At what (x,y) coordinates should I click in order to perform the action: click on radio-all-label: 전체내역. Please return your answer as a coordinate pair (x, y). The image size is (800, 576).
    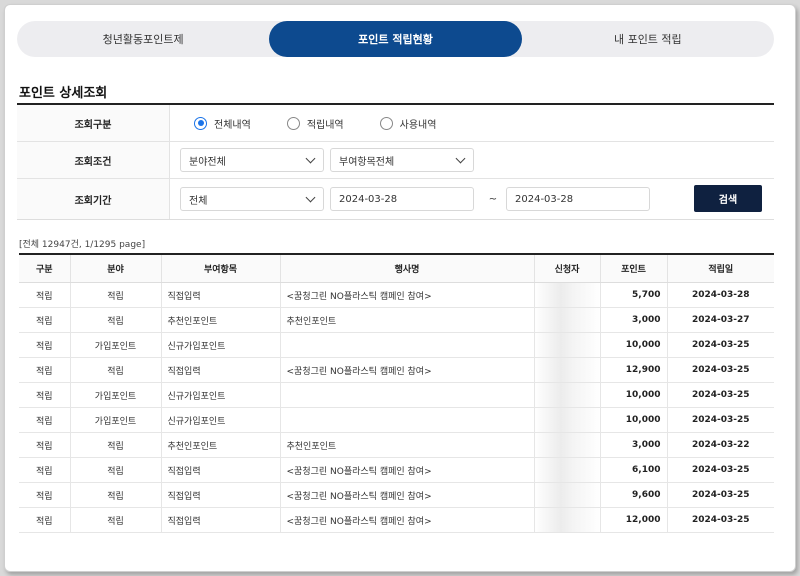
    Looking at the image, I should click on (232, 125).